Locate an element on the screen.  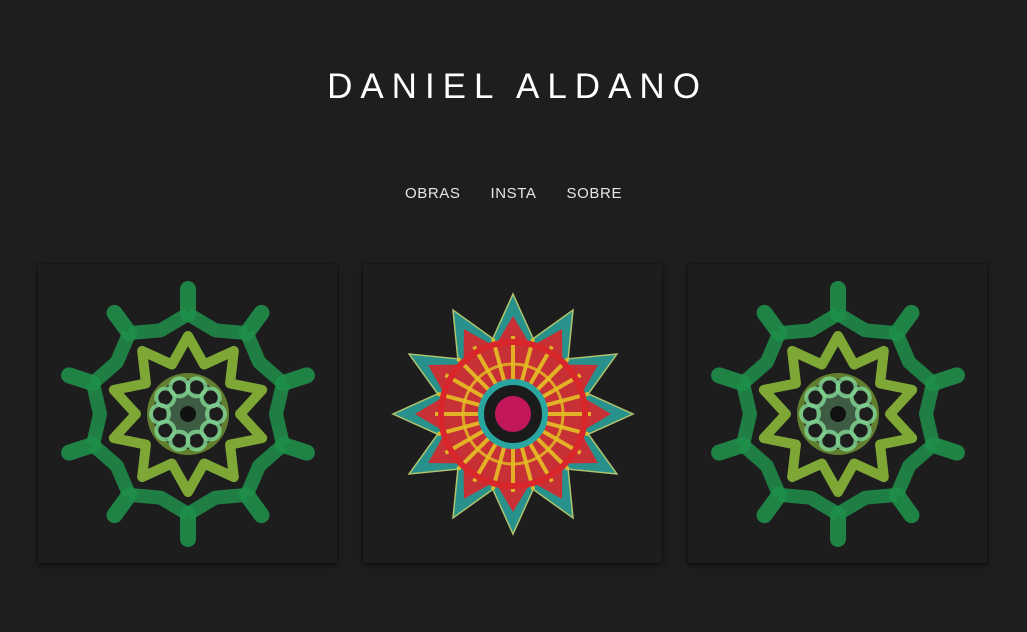
nav-item-insta: INSTA is located at coordinates (513, 194).